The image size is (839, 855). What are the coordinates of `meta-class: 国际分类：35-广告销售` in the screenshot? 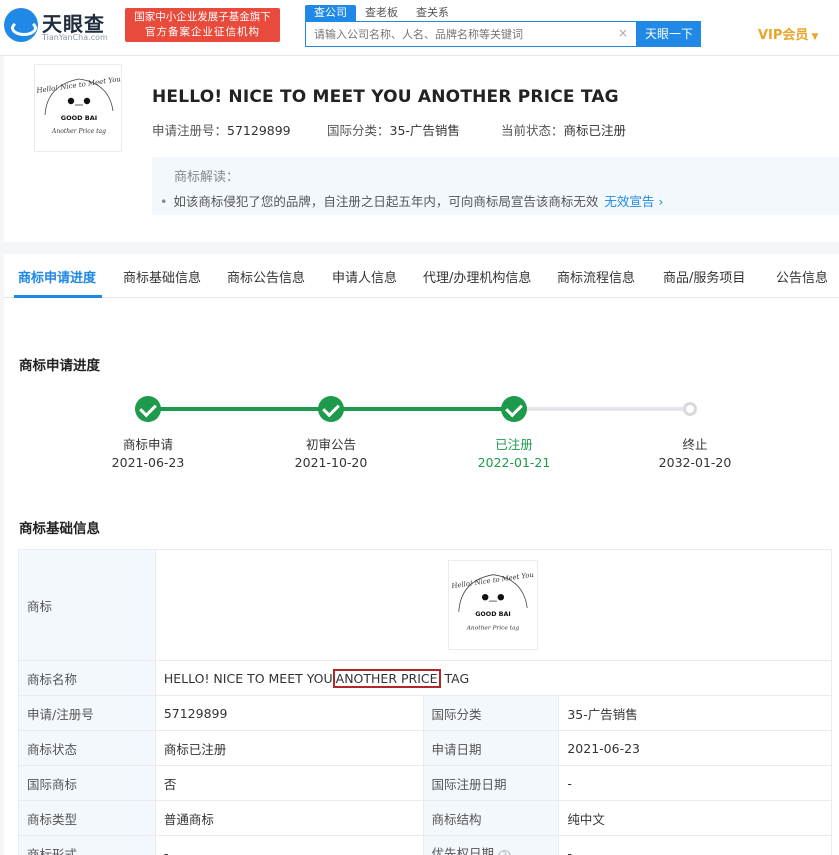 It's located at (393, 129).